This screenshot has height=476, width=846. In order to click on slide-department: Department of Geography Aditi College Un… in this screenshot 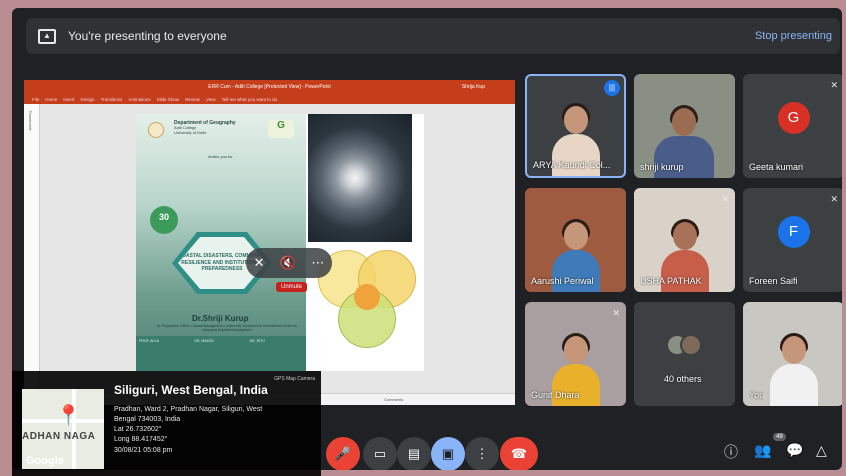, I will do `click(205, 128)`.